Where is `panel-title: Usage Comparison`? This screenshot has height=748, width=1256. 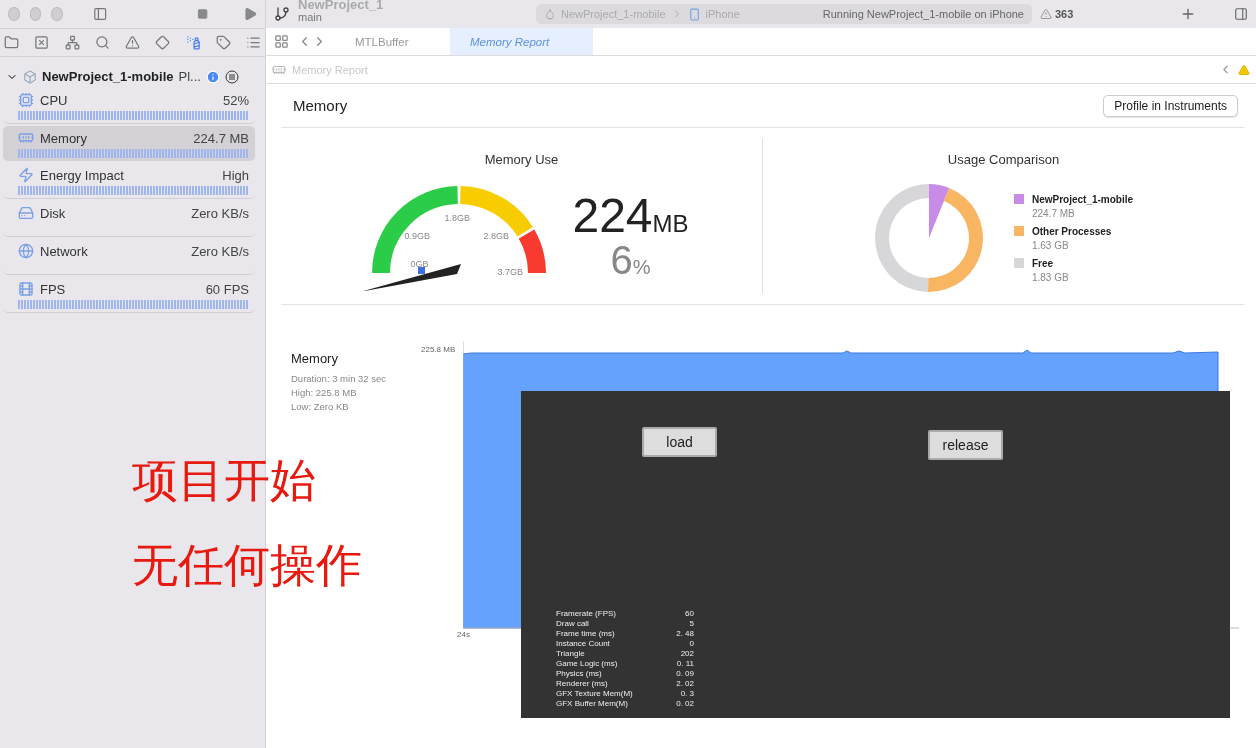
panel-title: Usage Comparison is located at coordinates (1003, 159).